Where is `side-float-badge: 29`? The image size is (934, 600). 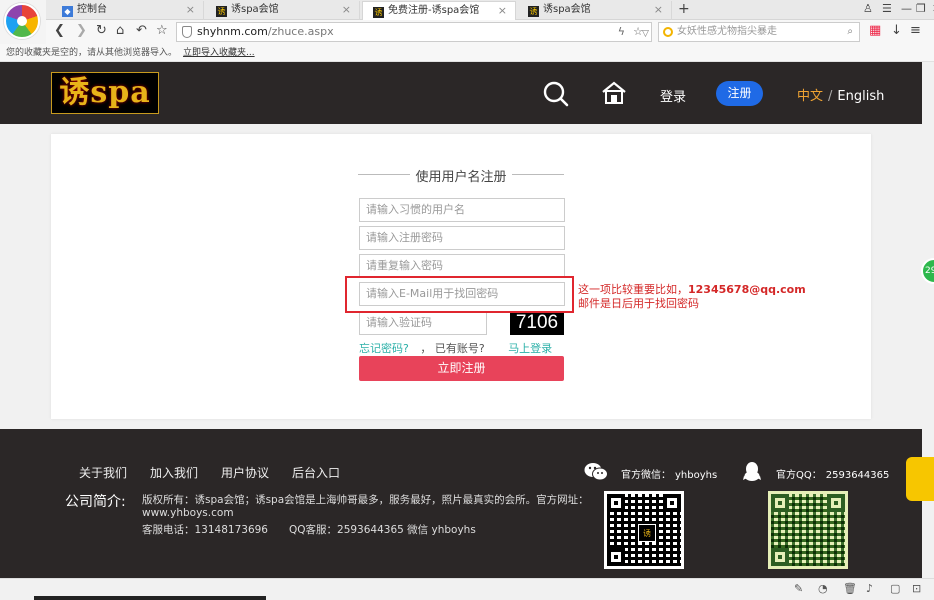 side-float-badge: 29 is located at coordinates (927, 271).